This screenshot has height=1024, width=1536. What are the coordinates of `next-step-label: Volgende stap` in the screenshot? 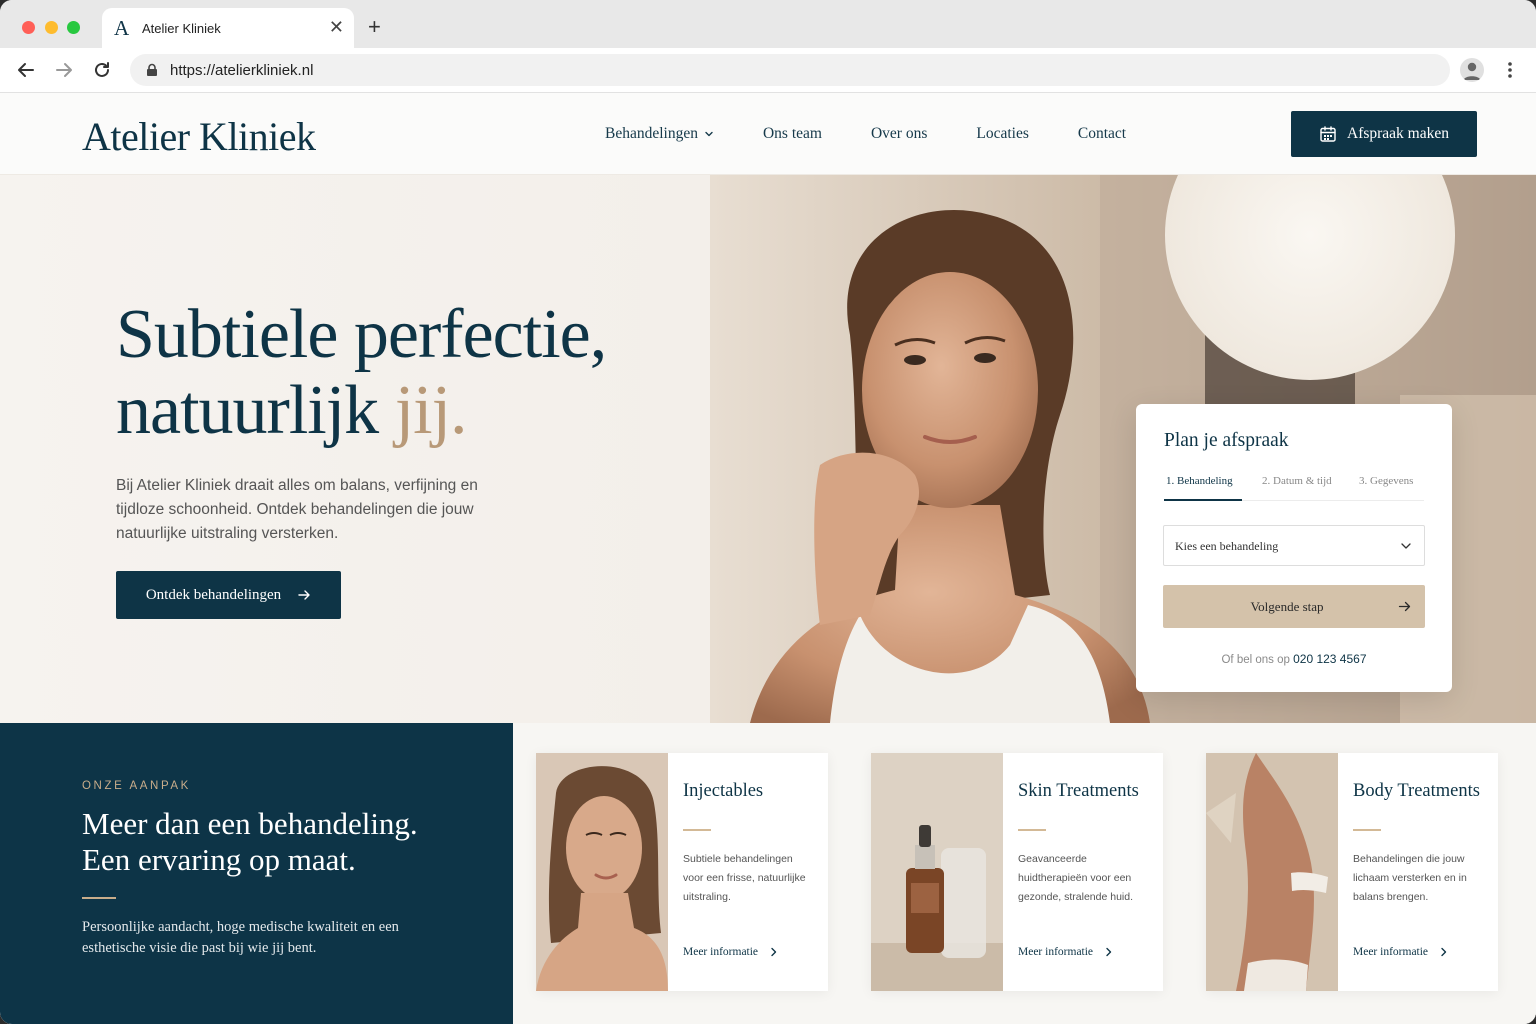 It's located at (1287, 606).